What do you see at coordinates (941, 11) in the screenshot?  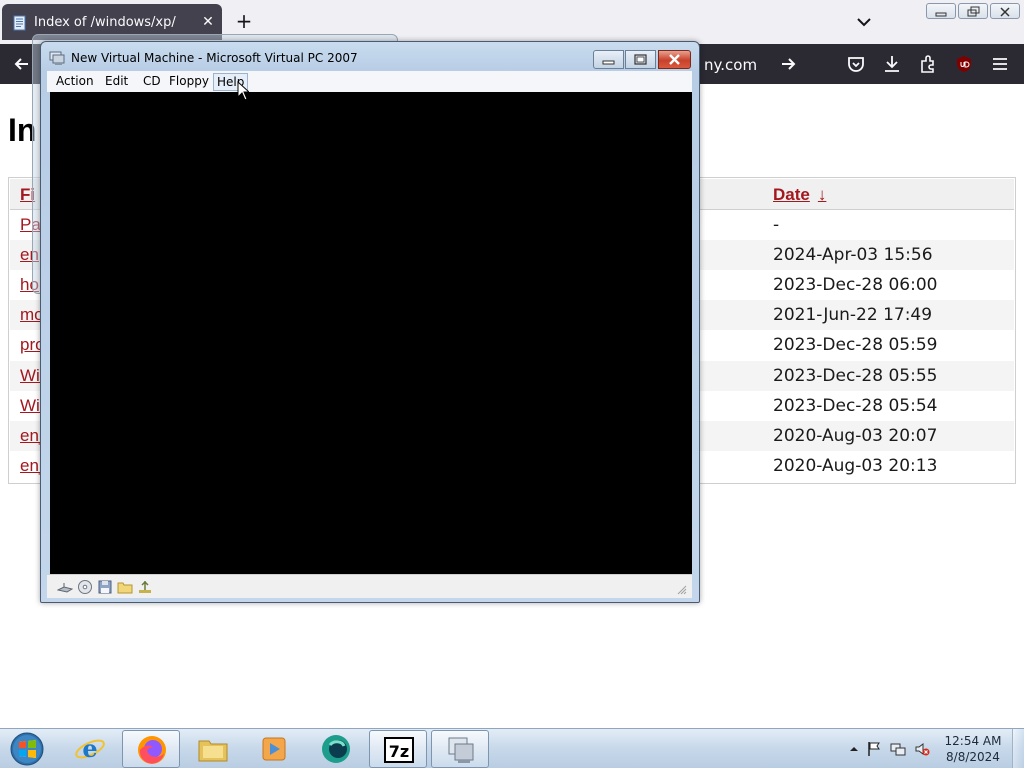 I see `browser-minimize-button` at bounding box center [941, 11].